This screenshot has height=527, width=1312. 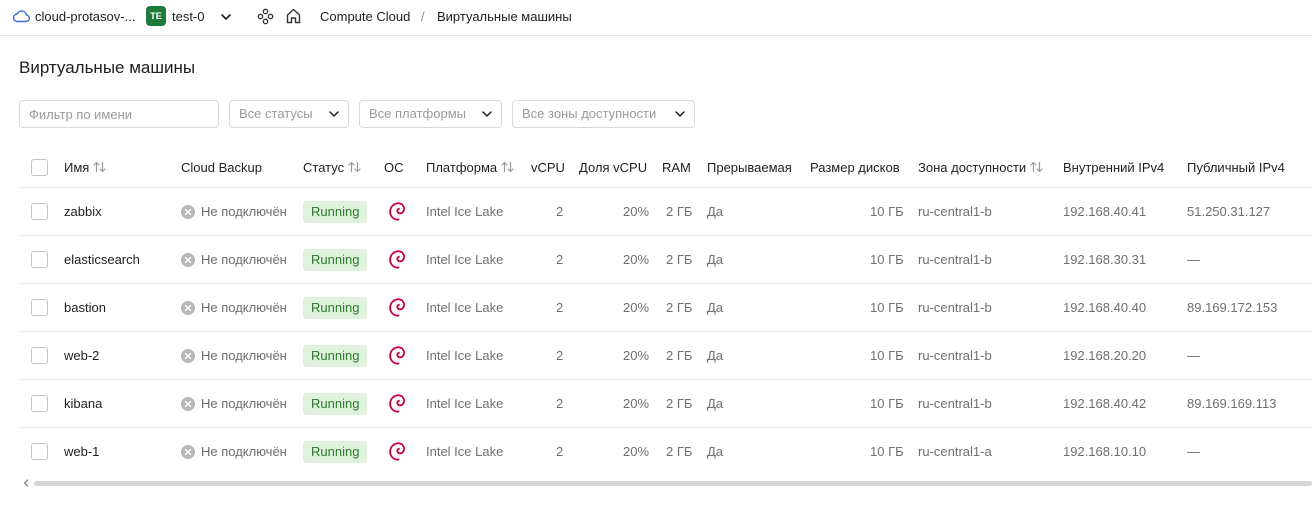 I want to click on vm-name-link: kibana, so click(x=83, y=403).